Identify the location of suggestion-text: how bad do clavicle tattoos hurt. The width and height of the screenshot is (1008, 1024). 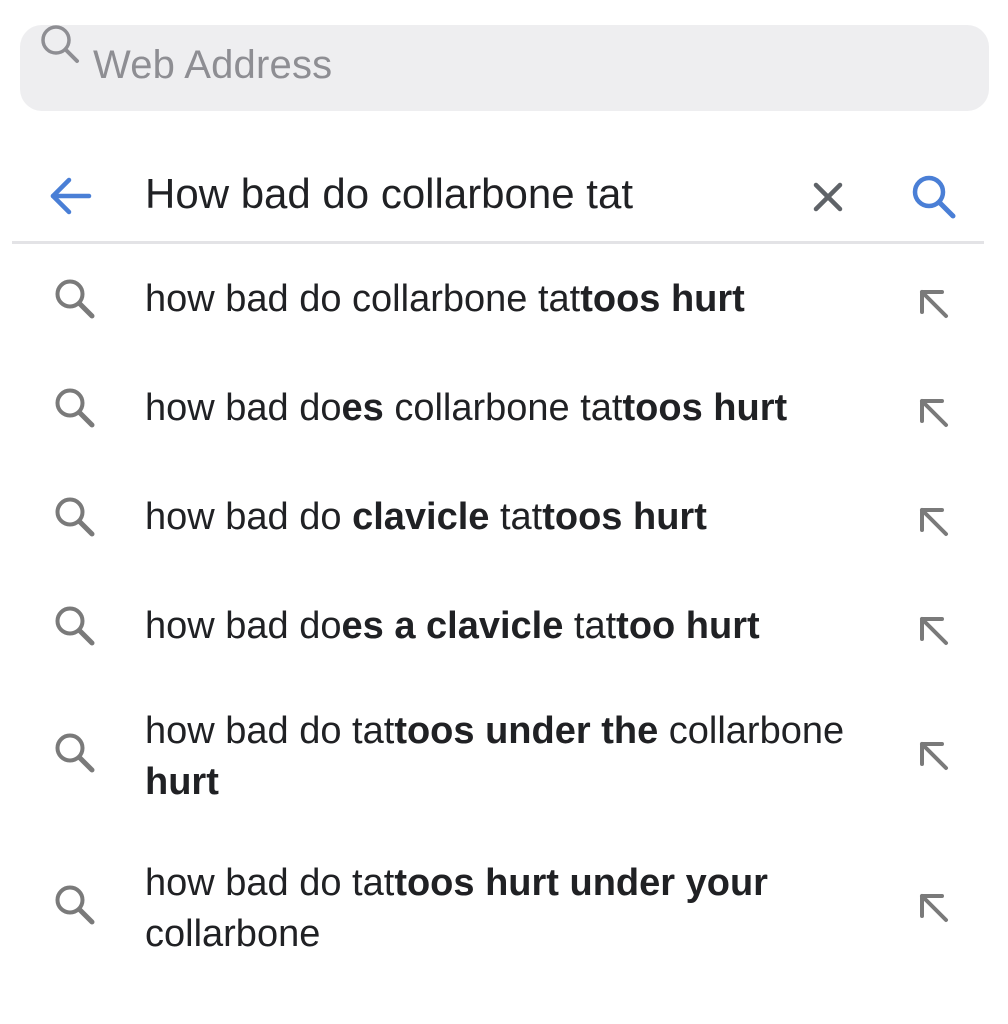
(515, 517).